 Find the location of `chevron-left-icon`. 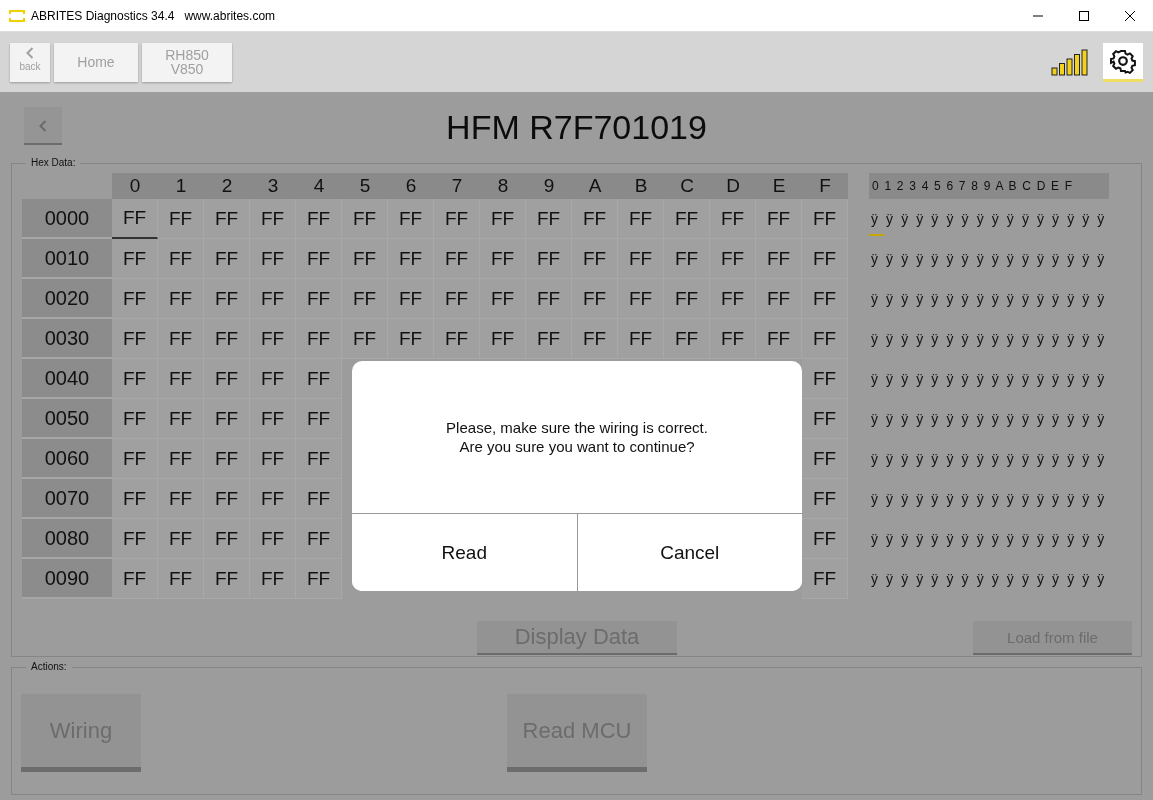

chevron-left-icon is located at coordinates (30, 52).